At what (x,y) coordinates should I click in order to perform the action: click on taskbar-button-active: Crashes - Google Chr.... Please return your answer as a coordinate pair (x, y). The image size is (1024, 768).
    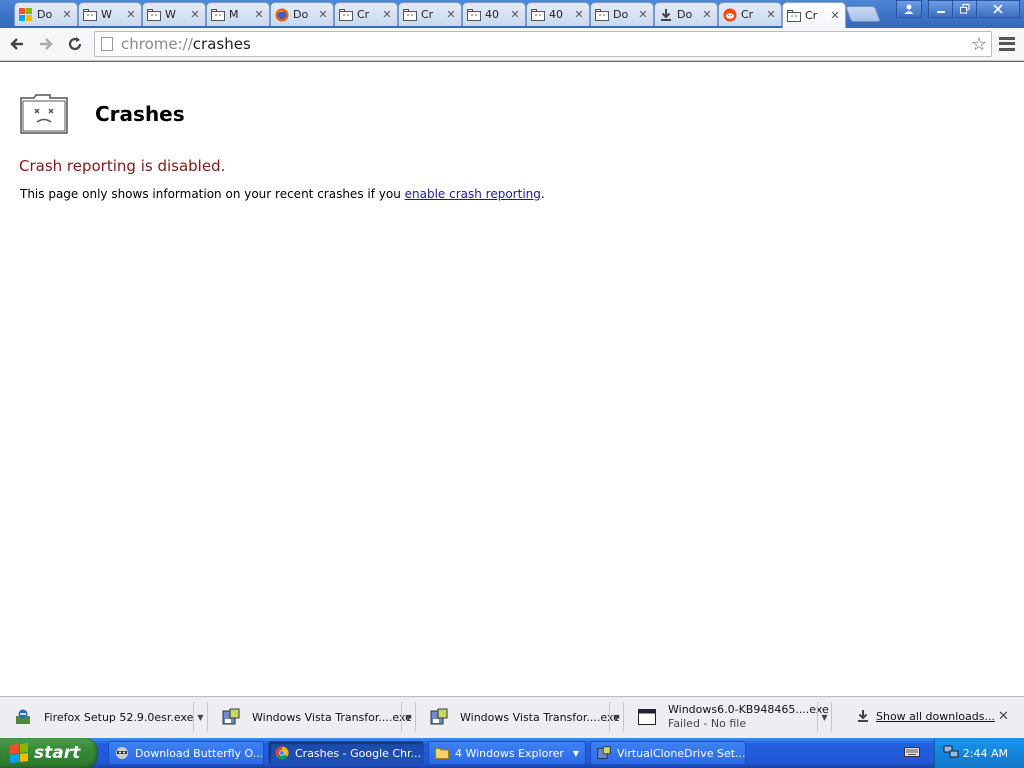
    Looking at the image, I should click on (346, 753).